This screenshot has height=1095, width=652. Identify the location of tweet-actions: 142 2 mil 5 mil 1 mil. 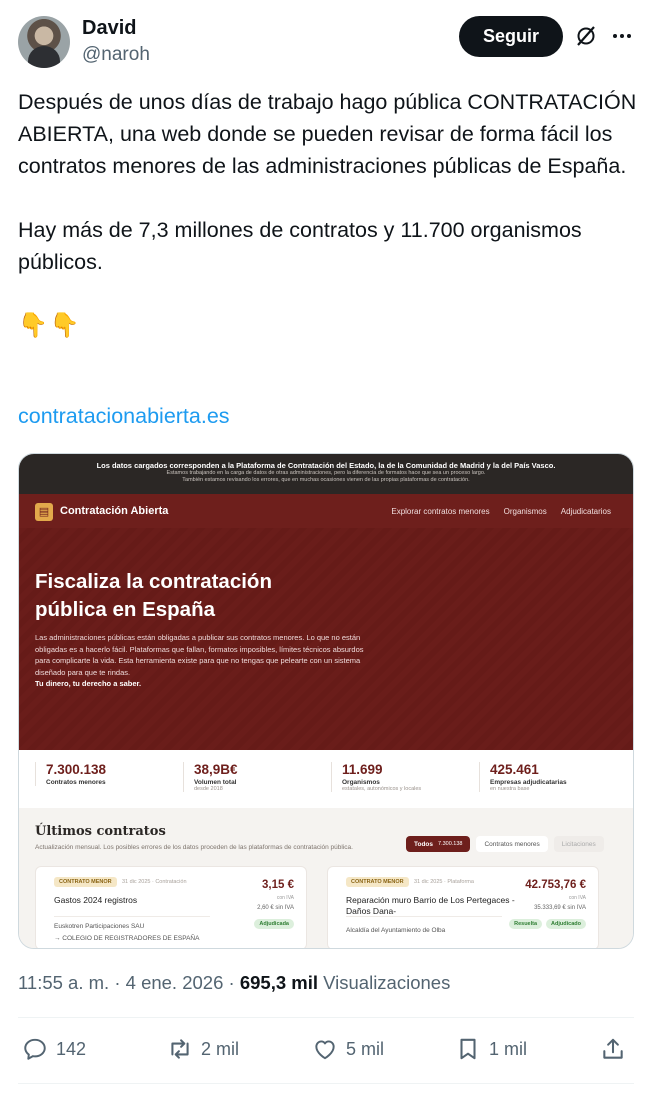
(327, 1051).